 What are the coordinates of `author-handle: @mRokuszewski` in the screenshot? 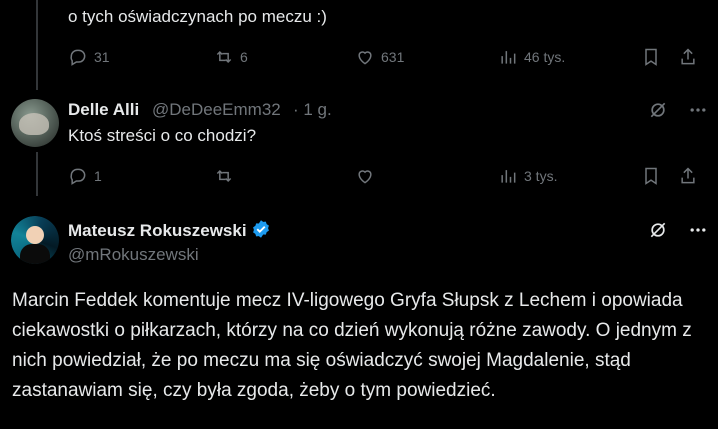 It's located at (133, 255).